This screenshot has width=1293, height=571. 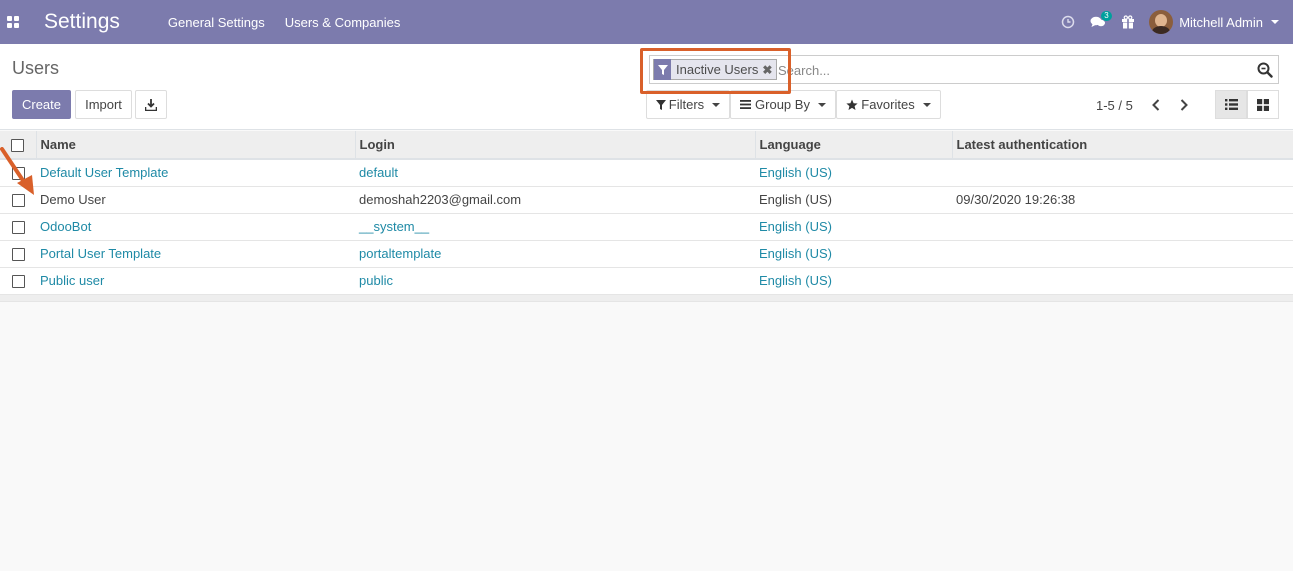 I want to click on cell-latest-auth: 09/30/2020 19:26:38, so click(x=1016, y=199).